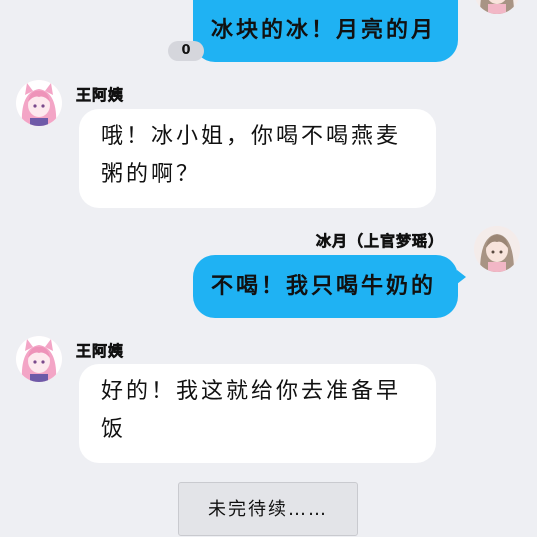 The width and height of the screenshot is (537, 537). I want to click on message-text-line-1: 好的！我这就给你去准备早, so click(251, 391).